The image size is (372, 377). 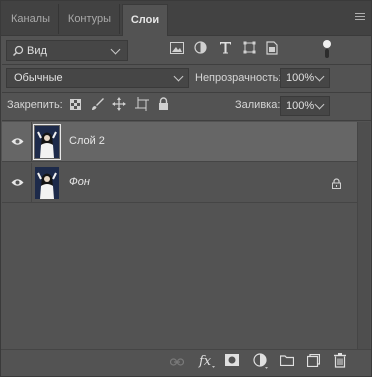 What do you see at coordinates (313, 360) in the screenshot?
I see `new-layer-icon` at bounding box center [313, 360].